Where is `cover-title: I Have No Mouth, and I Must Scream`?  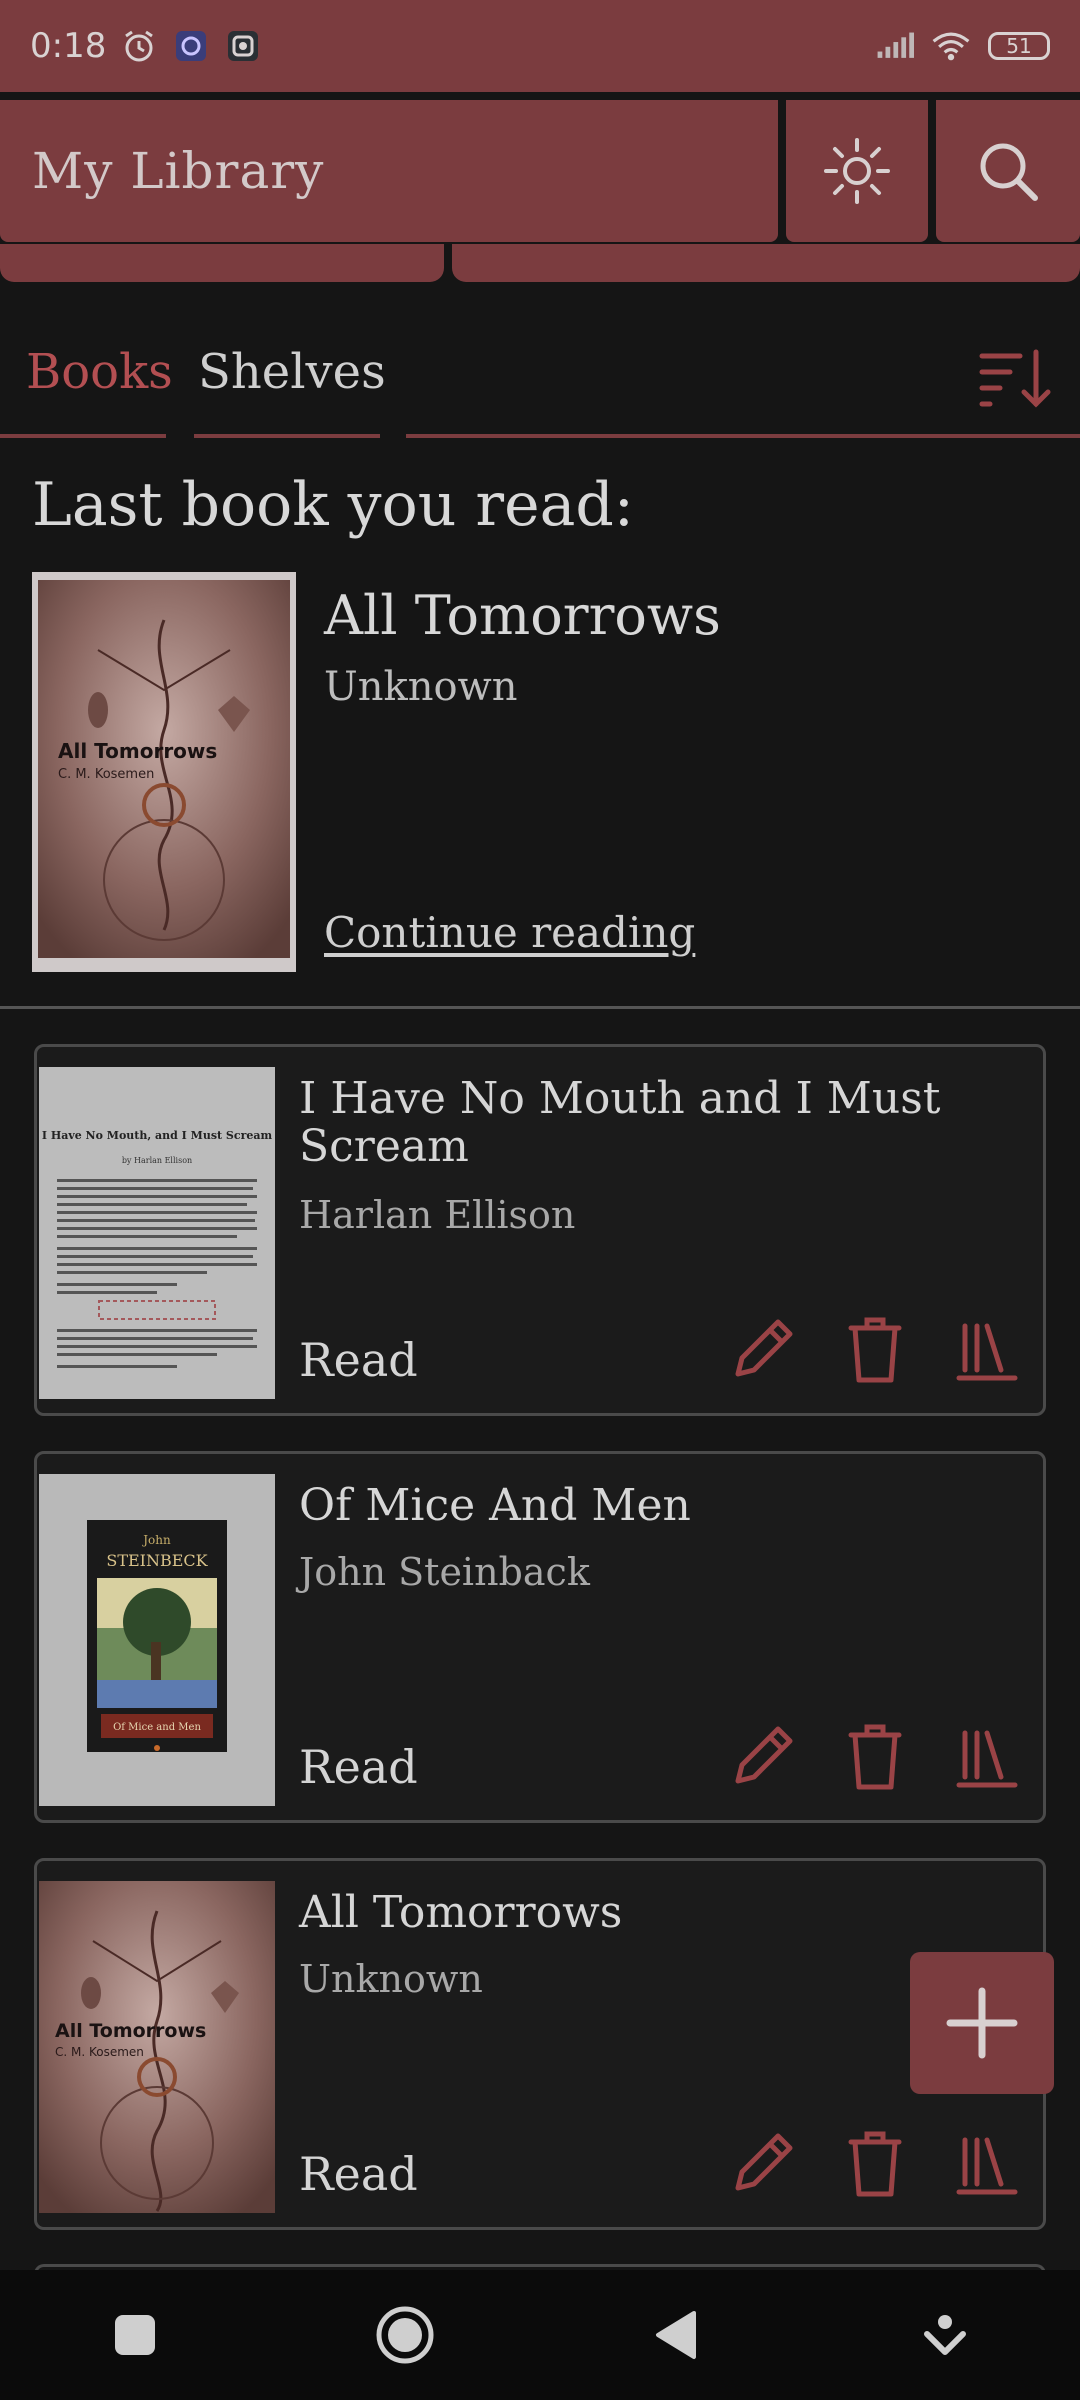 cover-title: I Have No Mouth, and I Must Scream is located at coordinates (157, 1135).